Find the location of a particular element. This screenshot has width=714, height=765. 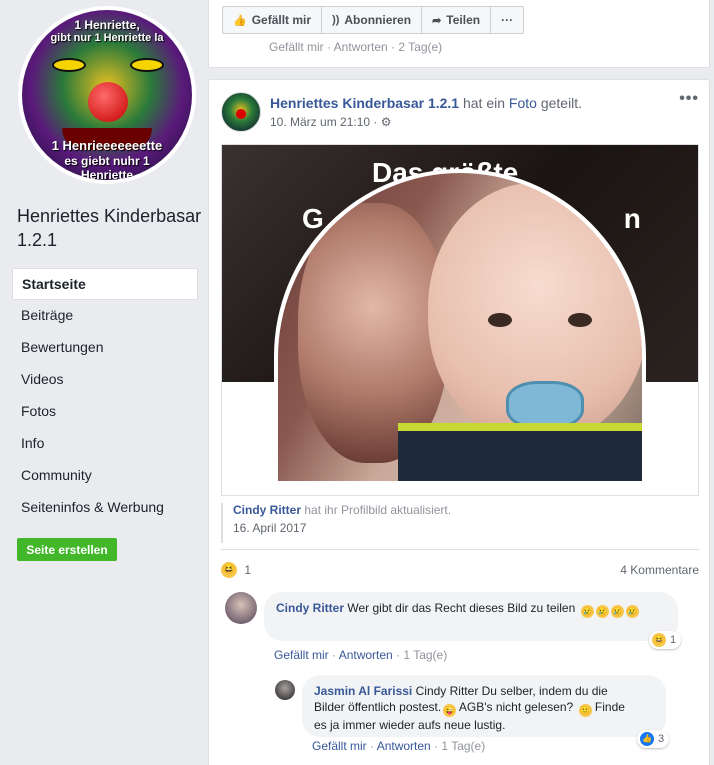

baby-eye-right is located at coordinates (580, 320).